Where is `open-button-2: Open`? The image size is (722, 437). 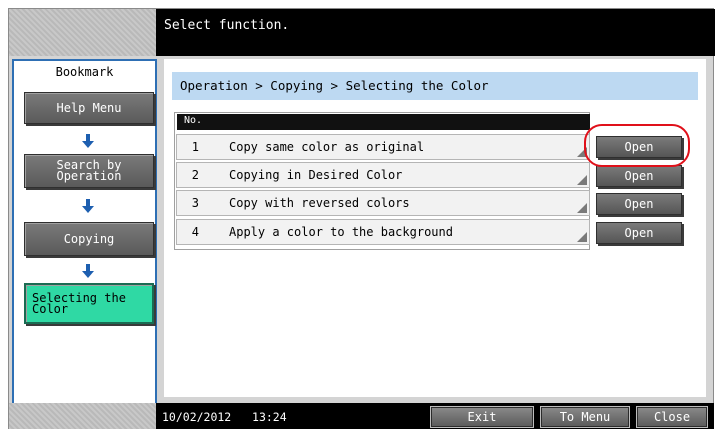
open-button-2: Open is located at coordinates (639, 176).